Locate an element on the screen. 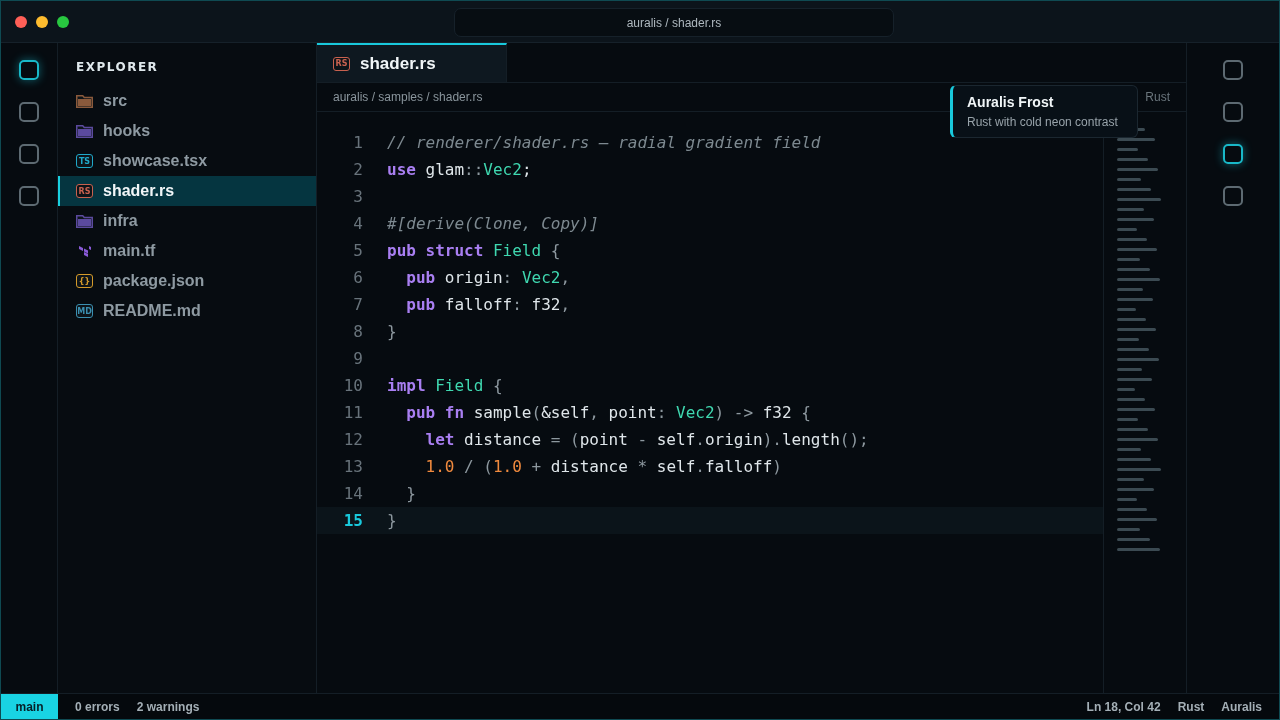 The image size is (1280, 720). line-number: 15 is located at coordinates (352, 520).